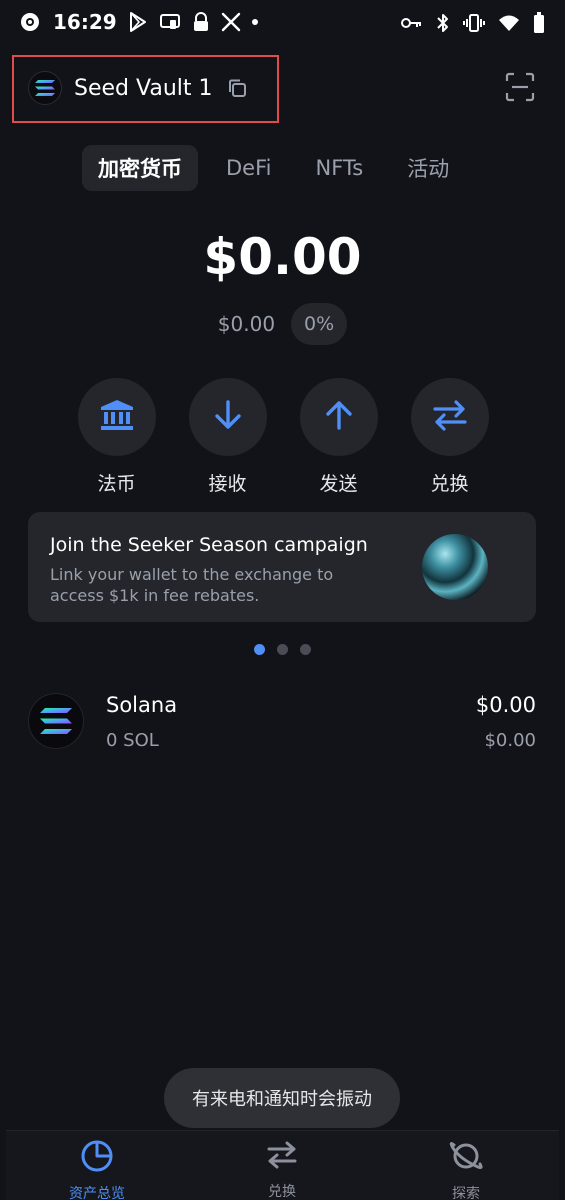 The height and width of the screenshot is (1200, 565). I want to click on swap-button-circle, so click(449, 417).